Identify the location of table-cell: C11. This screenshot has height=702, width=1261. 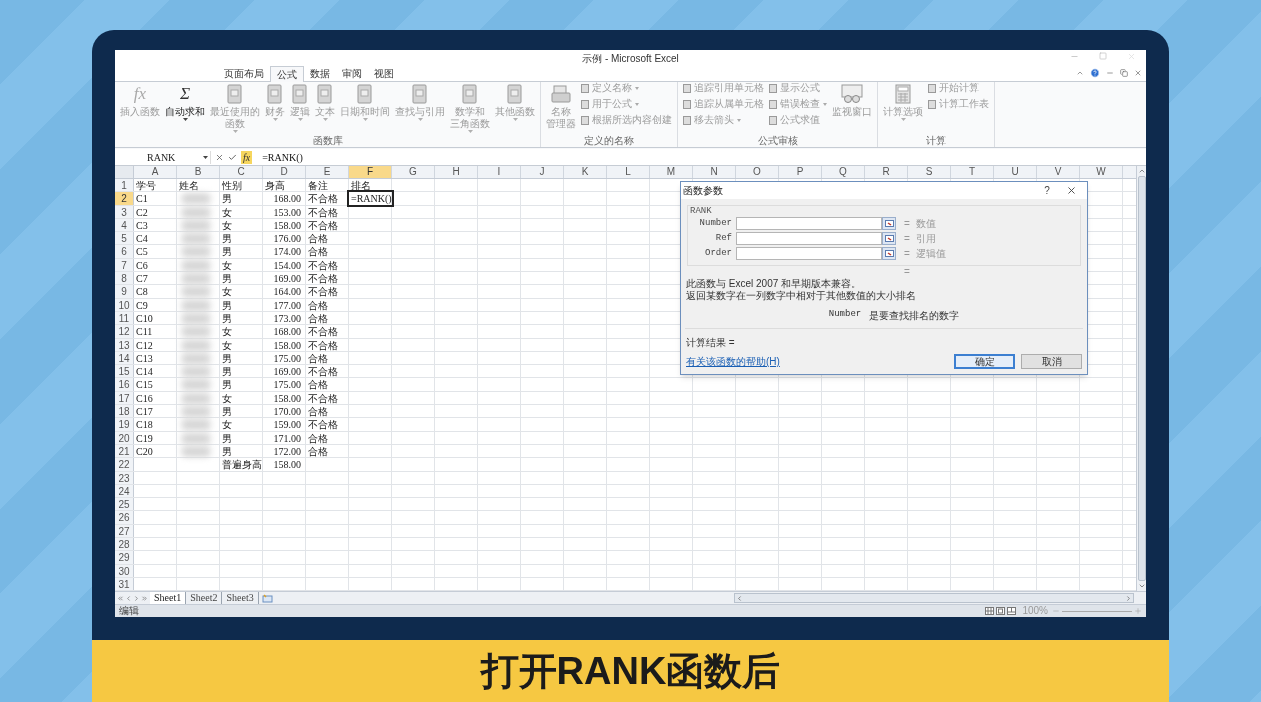
(144, 332).